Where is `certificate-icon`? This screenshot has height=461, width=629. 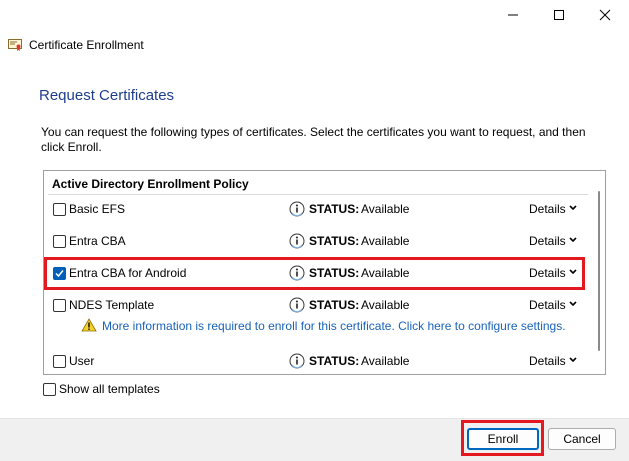
certificate-icon is located at coordinates (15, 45).